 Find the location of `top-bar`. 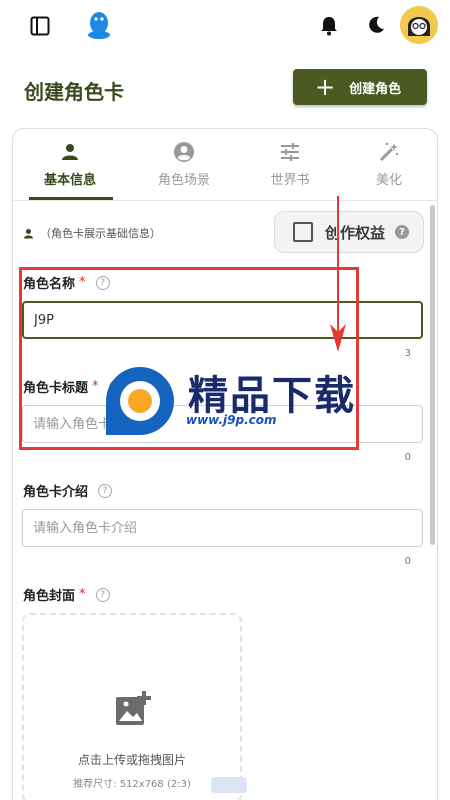

top-bar is located at coordinates (225, 26).